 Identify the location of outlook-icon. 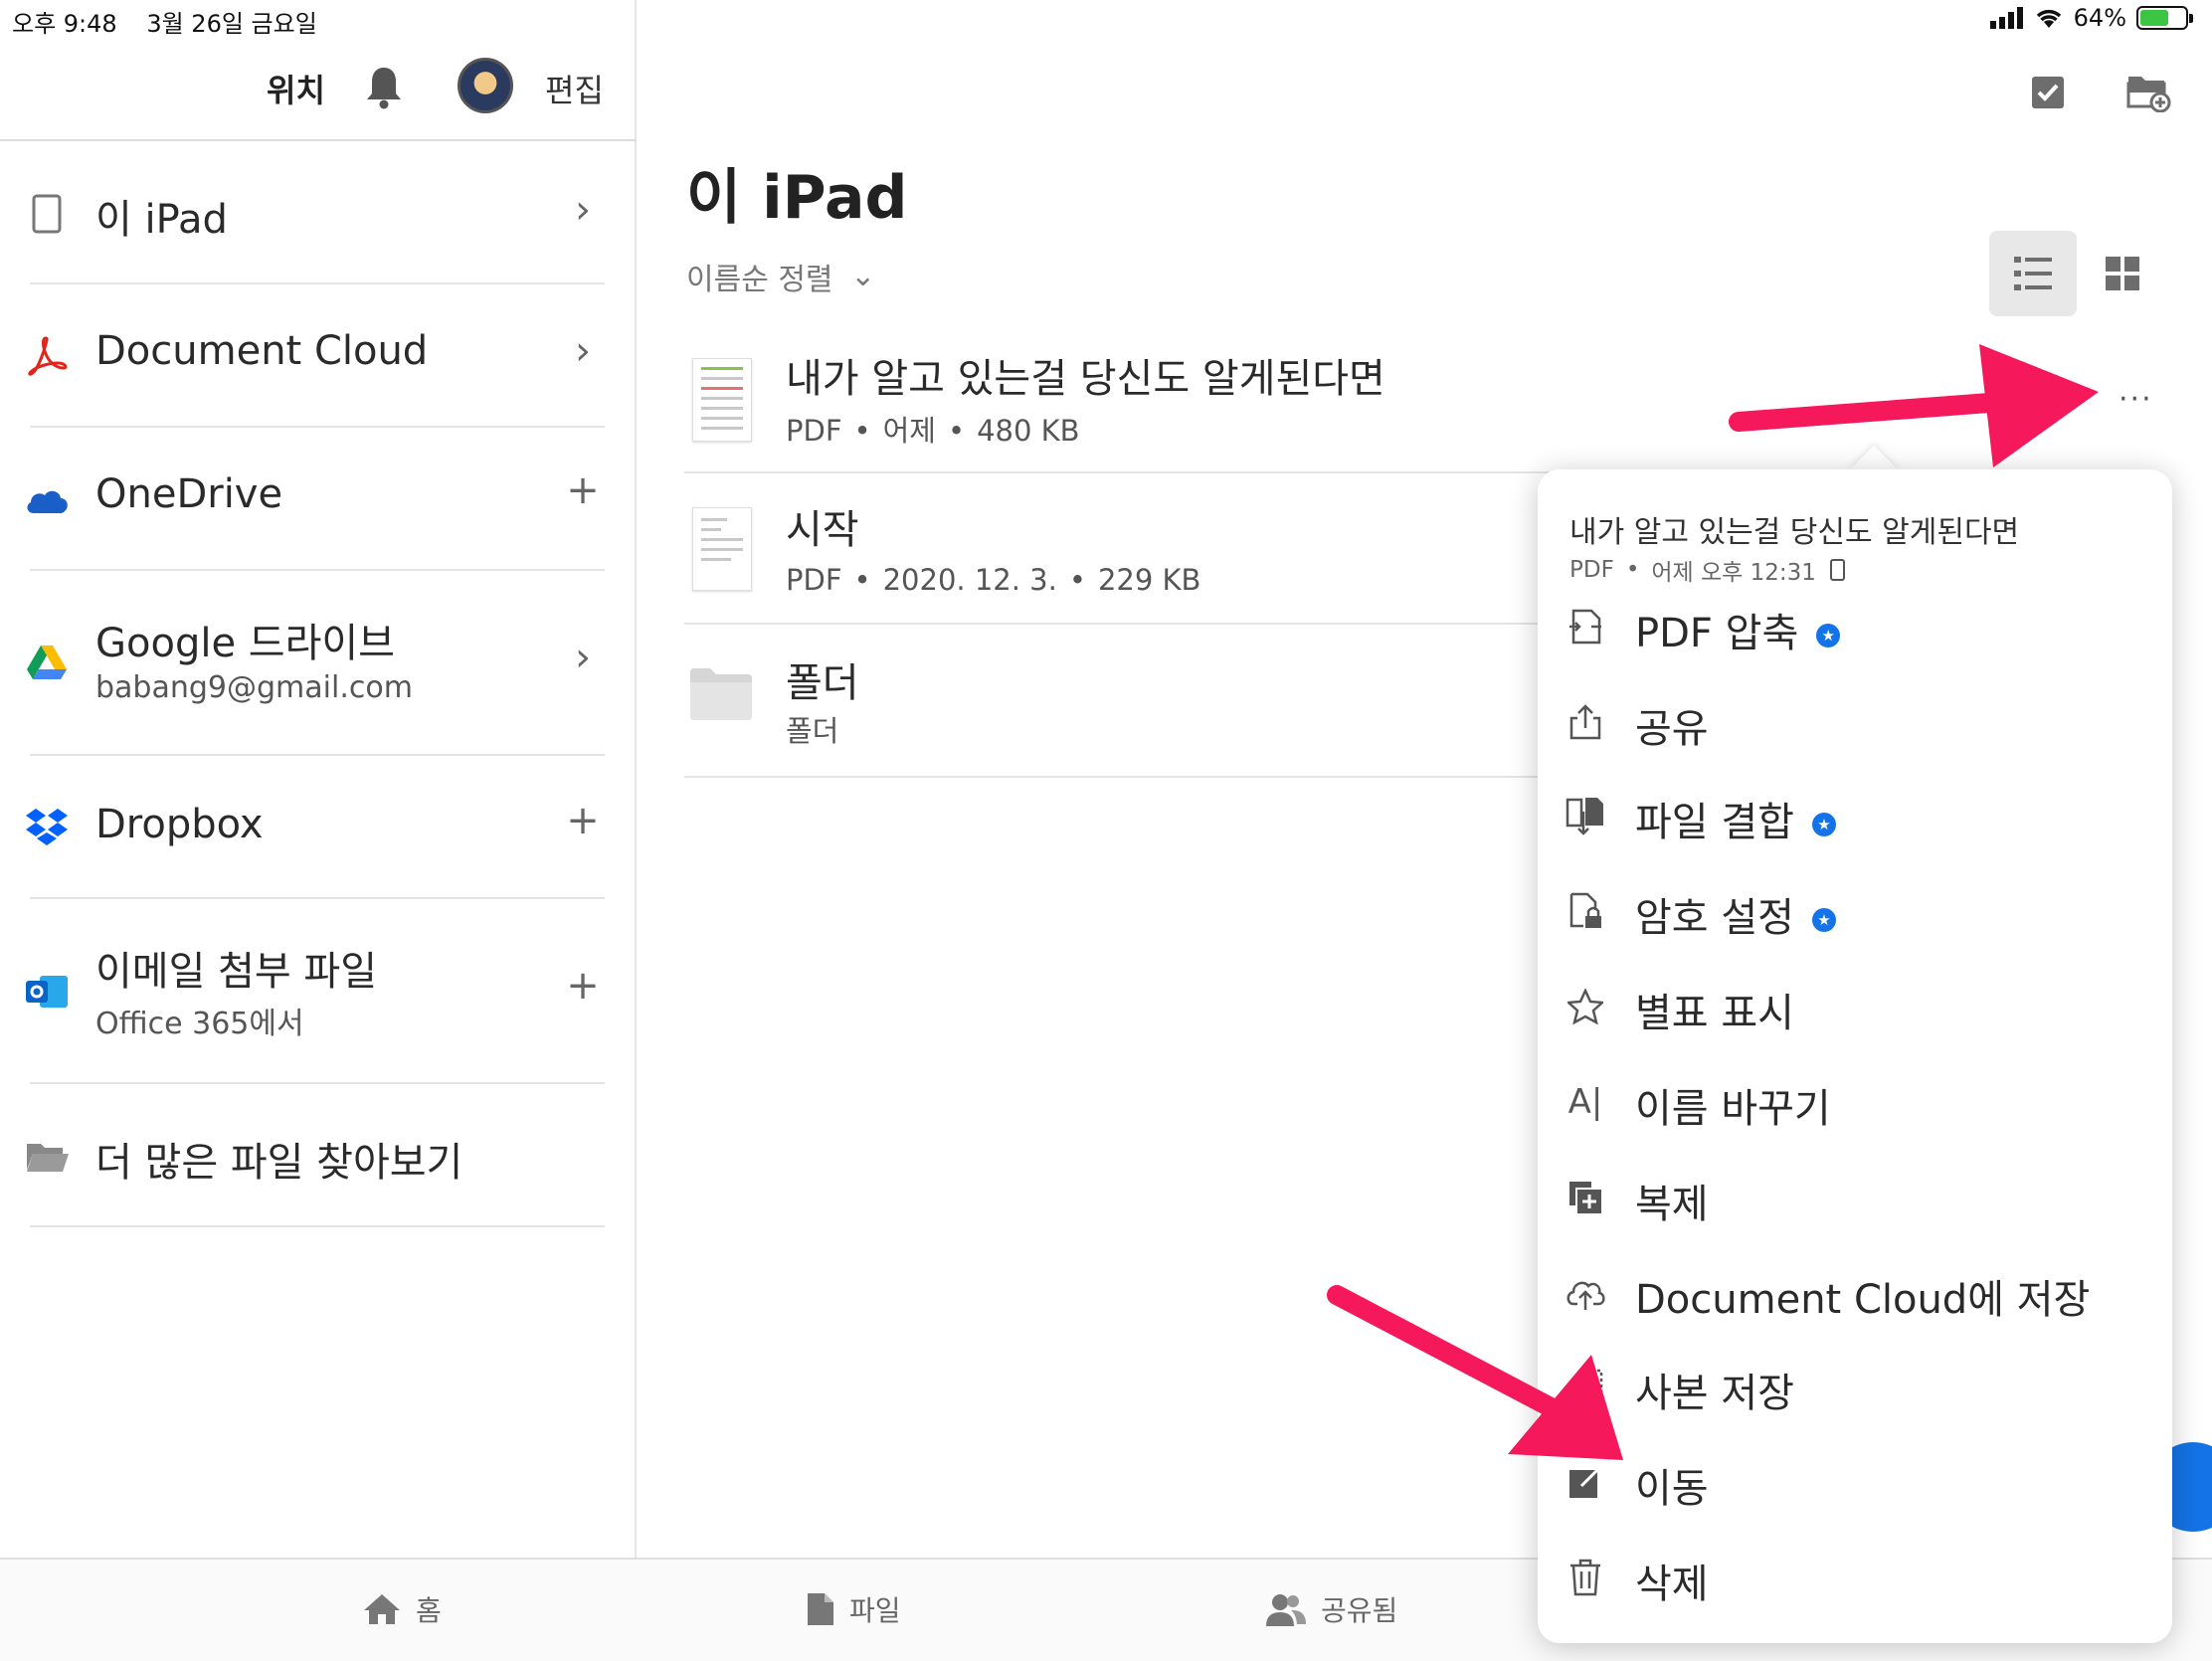
(47, 992).